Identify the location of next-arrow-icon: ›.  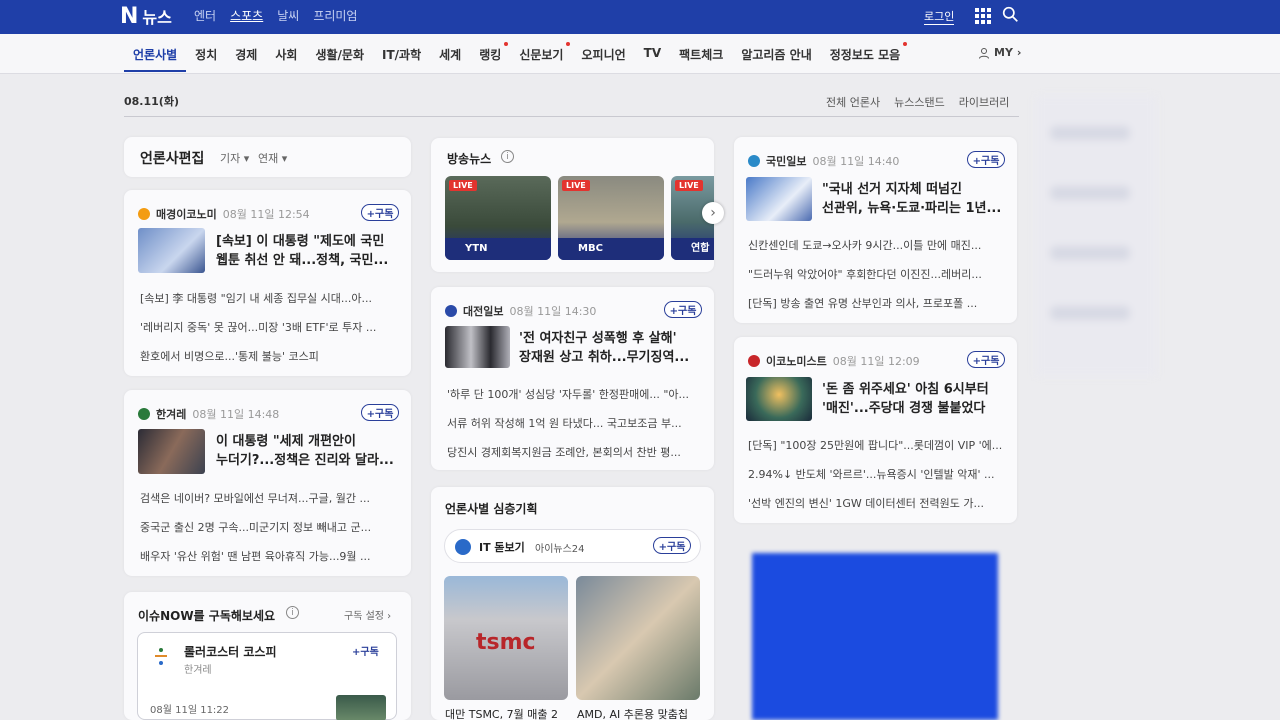
(713, 213).